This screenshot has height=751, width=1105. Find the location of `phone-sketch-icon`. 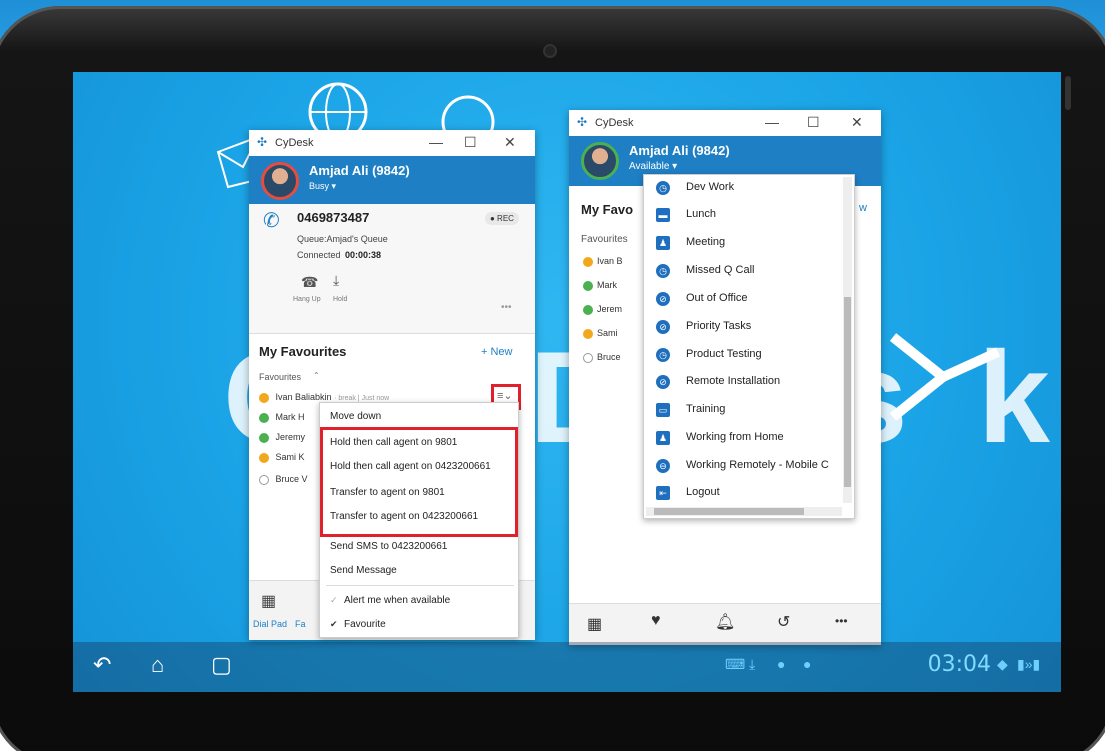

phone-sketch-icon is located at coordinates (945, 377).